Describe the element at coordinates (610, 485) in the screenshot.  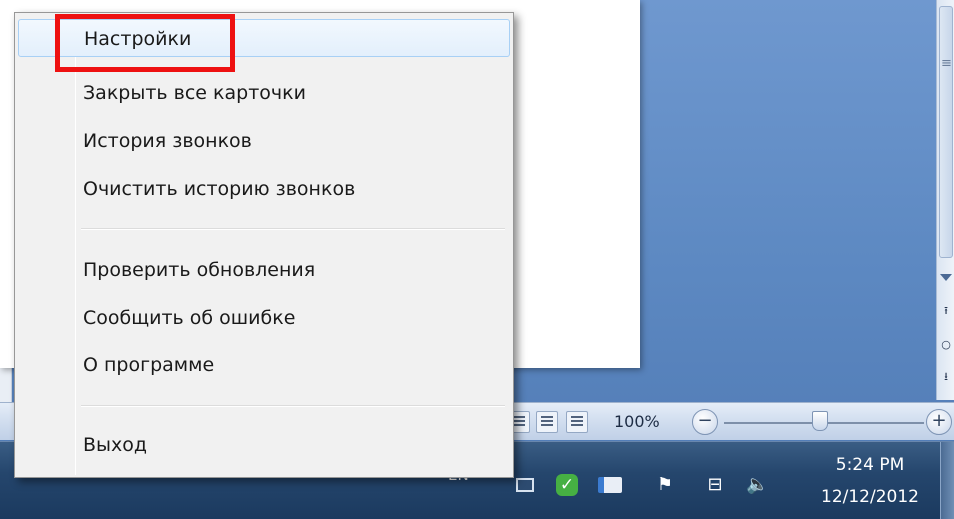
I see `card-icon` at that location.